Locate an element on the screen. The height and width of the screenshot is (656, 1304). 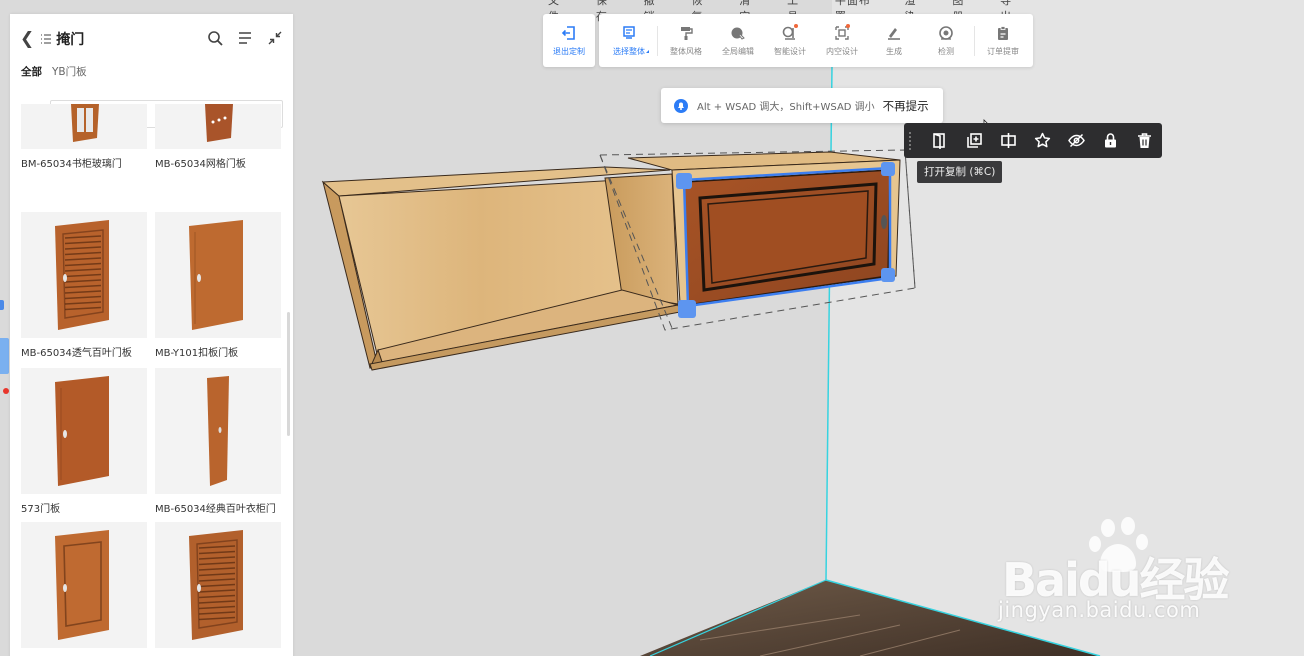
notification-dot is located at coordinates (6, 391).